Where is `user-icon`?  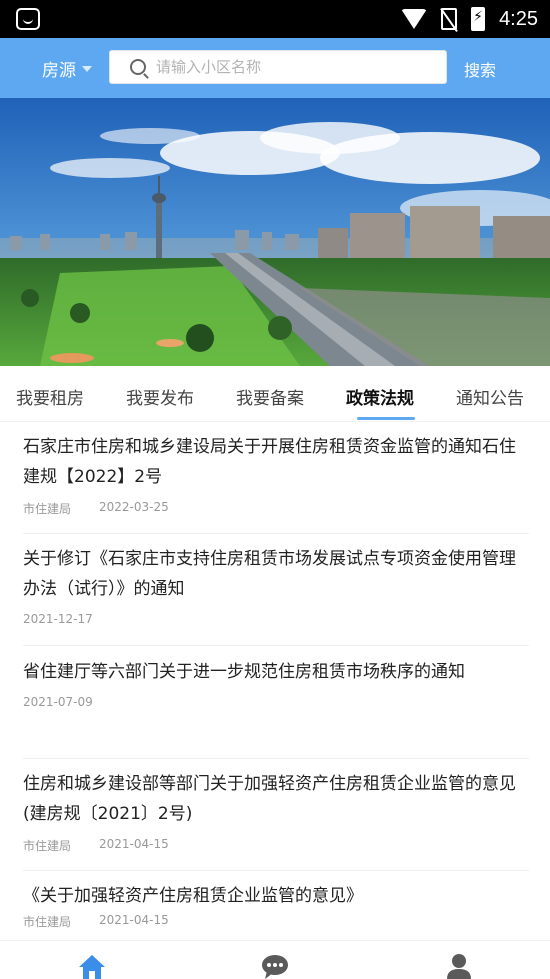
user-icon is located at coordinates (459, 966).